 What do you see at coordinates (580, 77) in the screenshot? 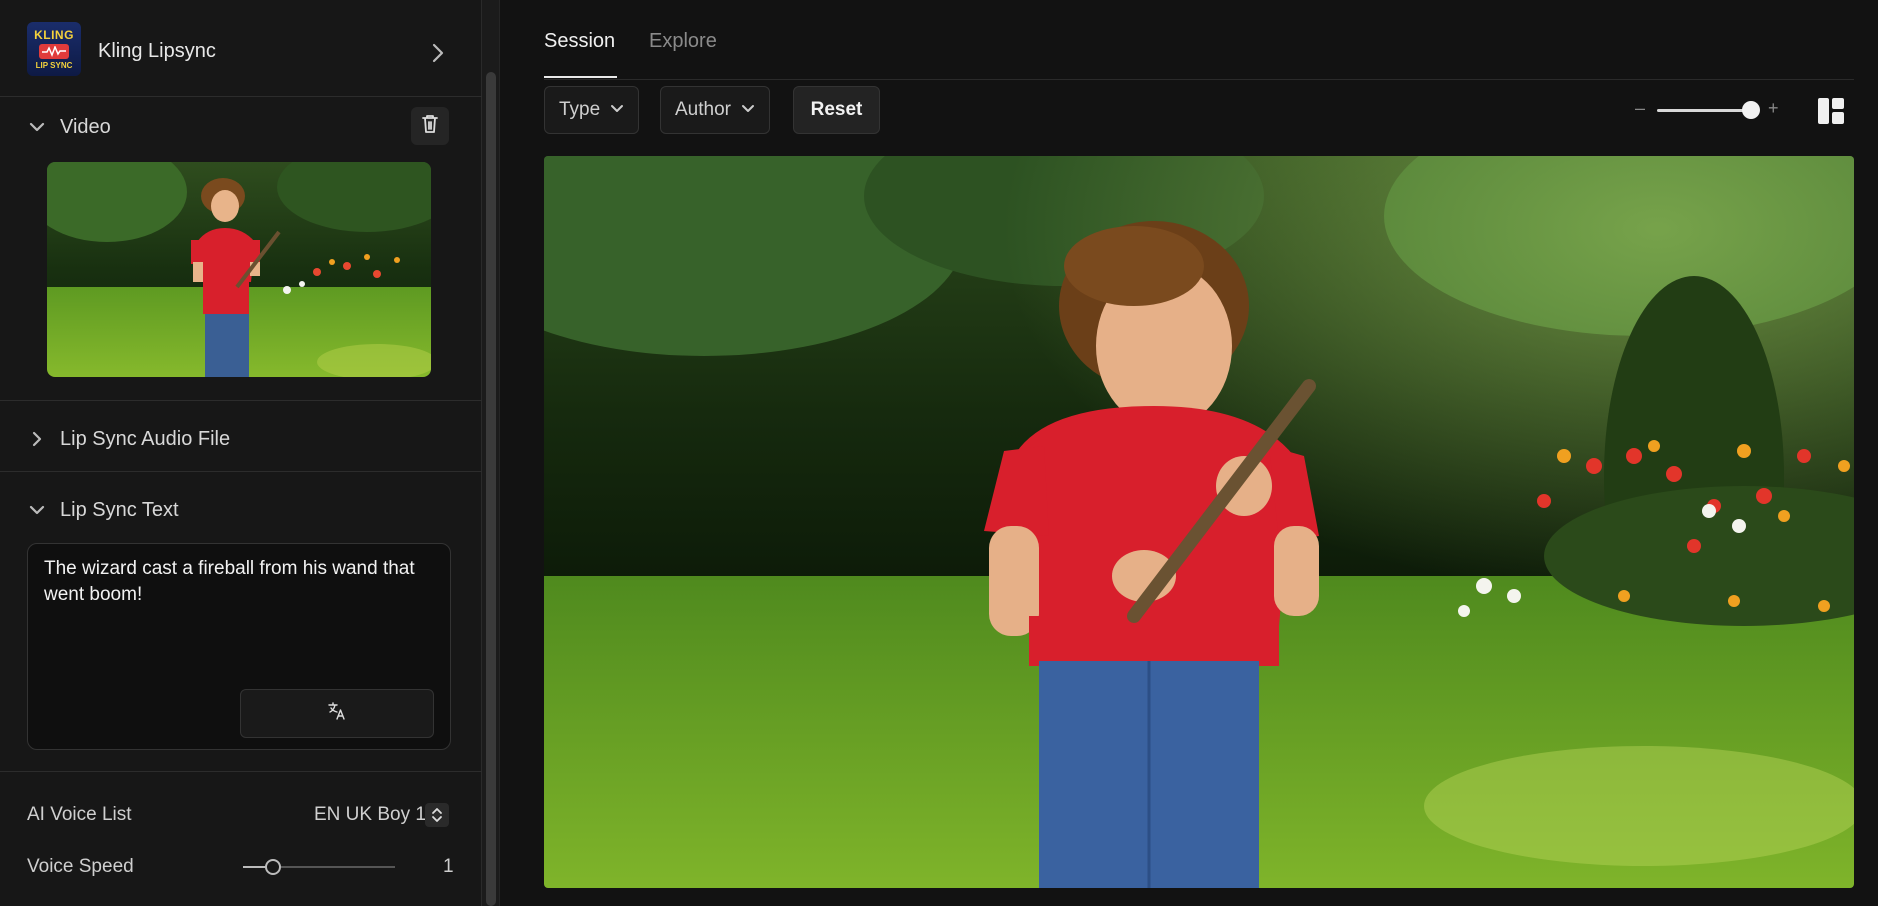
I see `active-tab-indicator` at bounding box center [580, 77].